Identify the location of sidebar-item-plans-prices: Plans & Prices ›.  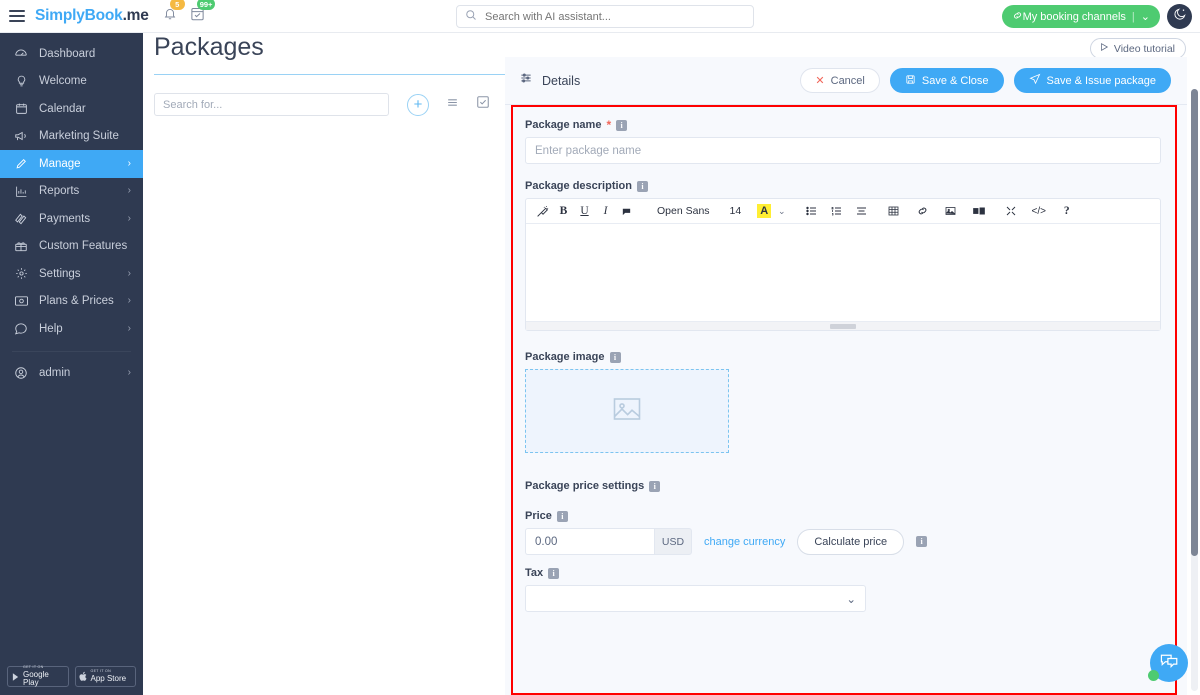
(71, 302).